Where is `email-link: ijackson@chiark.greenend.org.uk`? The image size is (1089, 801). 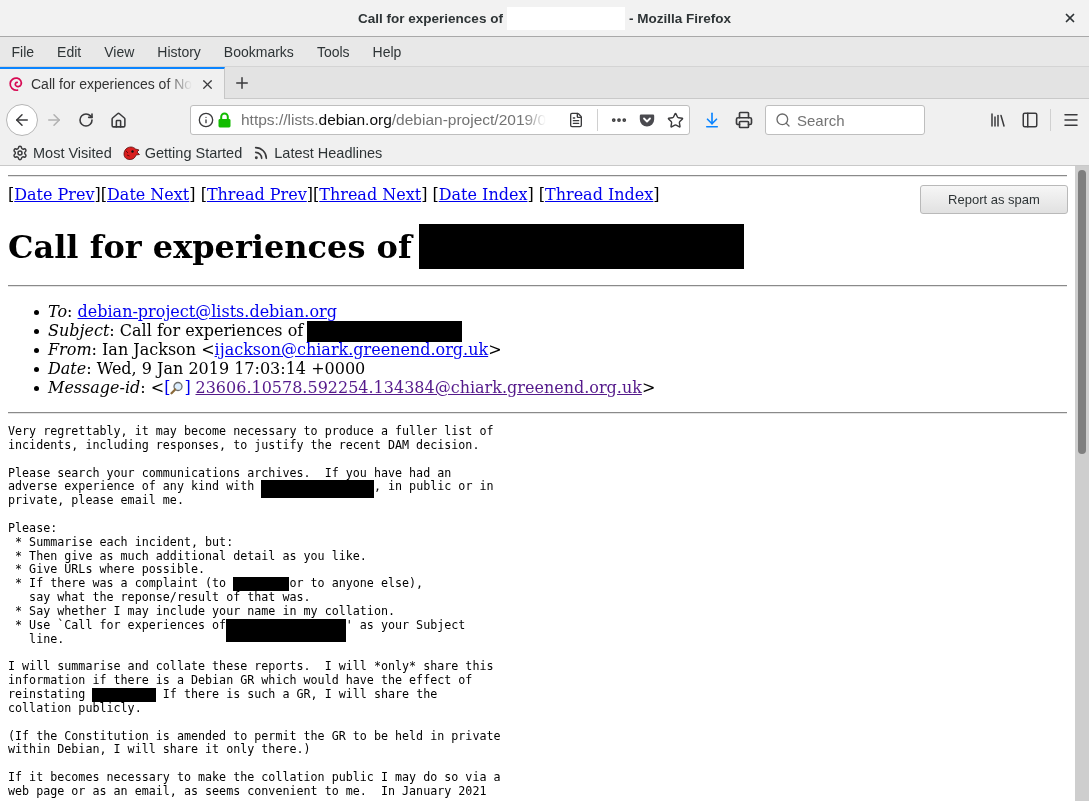
email-link: ijackson@chiark.greenend.org.uk is located at coordinates (351, 349).